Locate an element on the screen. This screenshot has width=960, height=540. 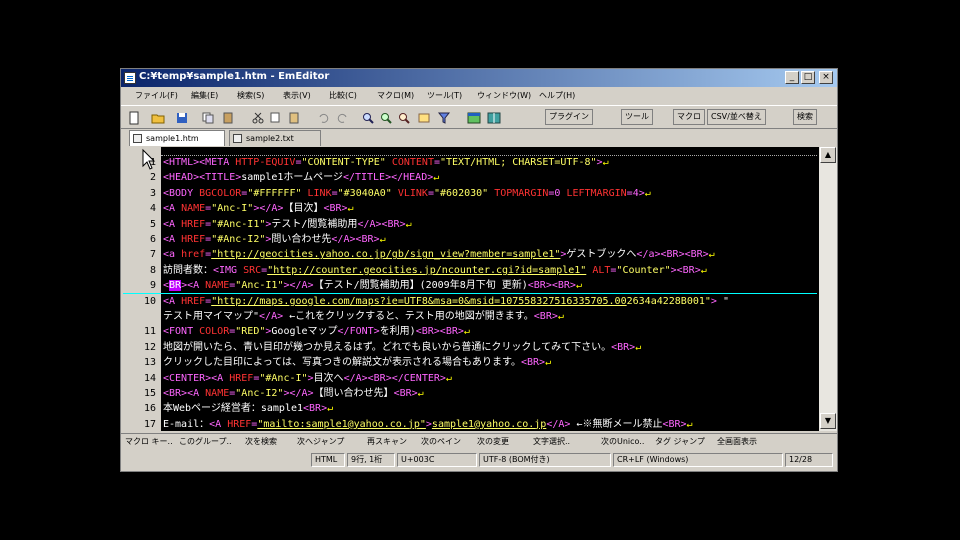
code-text: <A HREF="#Anc-I2">問い合わせ先</A><BR>↵ is located at coordinates (274, 239).